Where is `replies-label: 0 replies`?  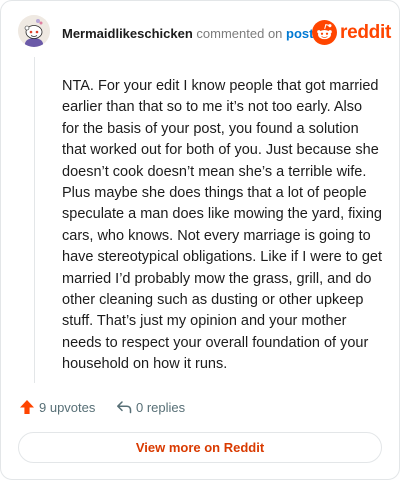 replies-label: 0 replies is located at coordinates (161, 407).